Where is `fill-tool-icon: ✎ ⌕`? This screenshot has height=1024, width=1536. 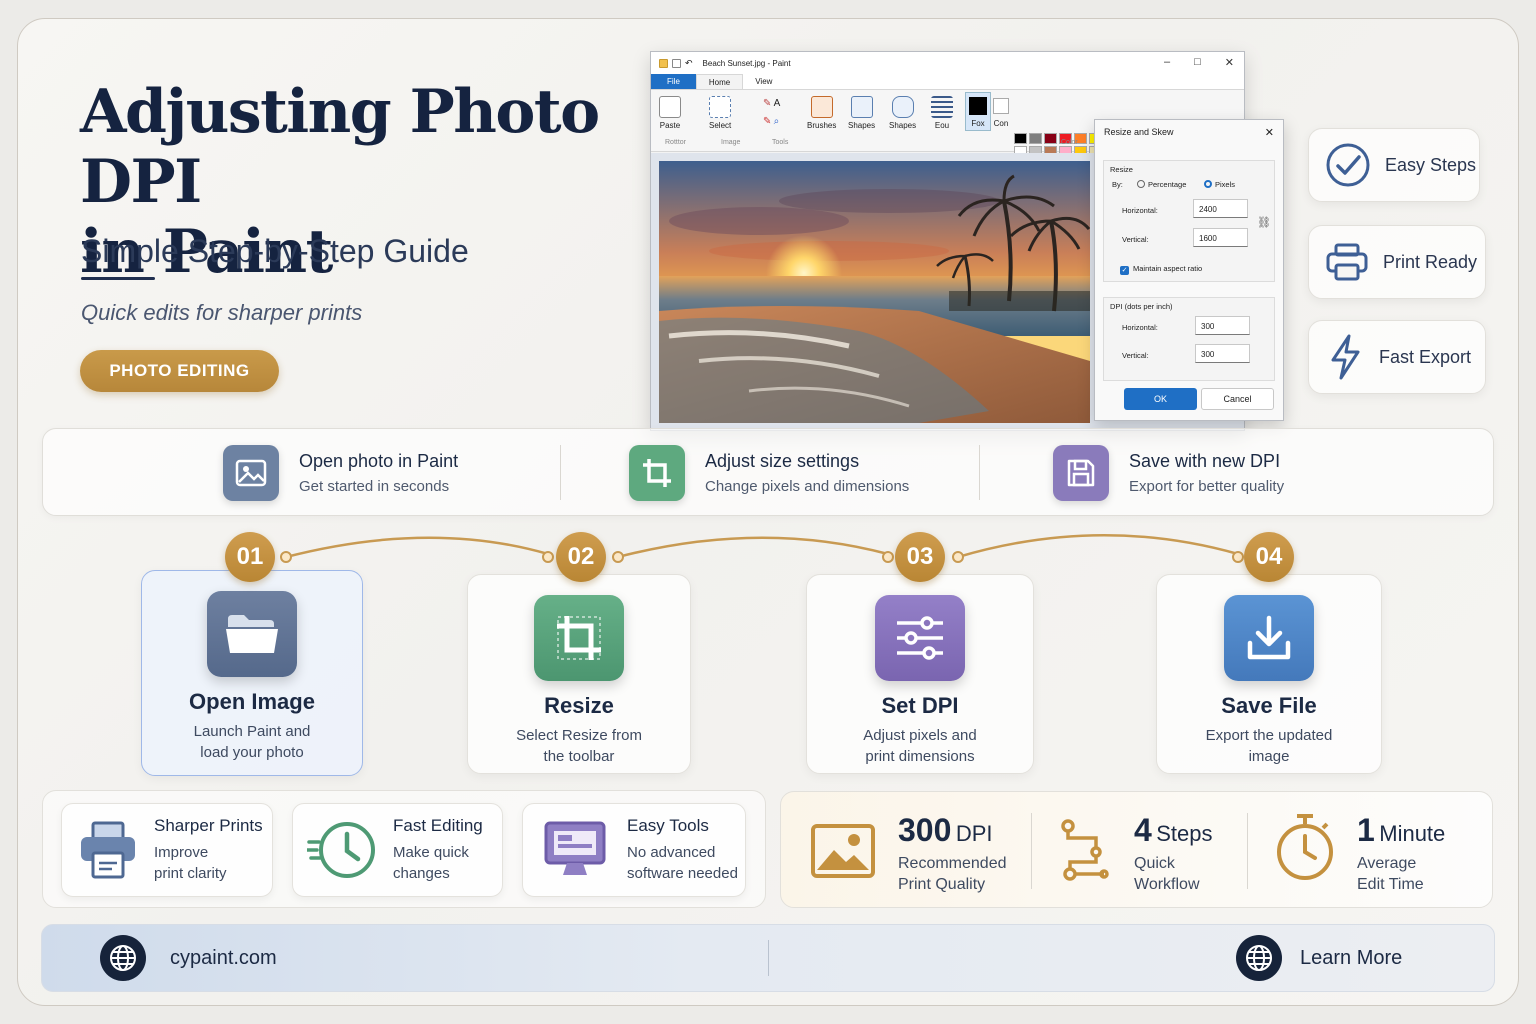 fill-tool-icon: ✎ ⌕ is located at coordinates (771, 121).